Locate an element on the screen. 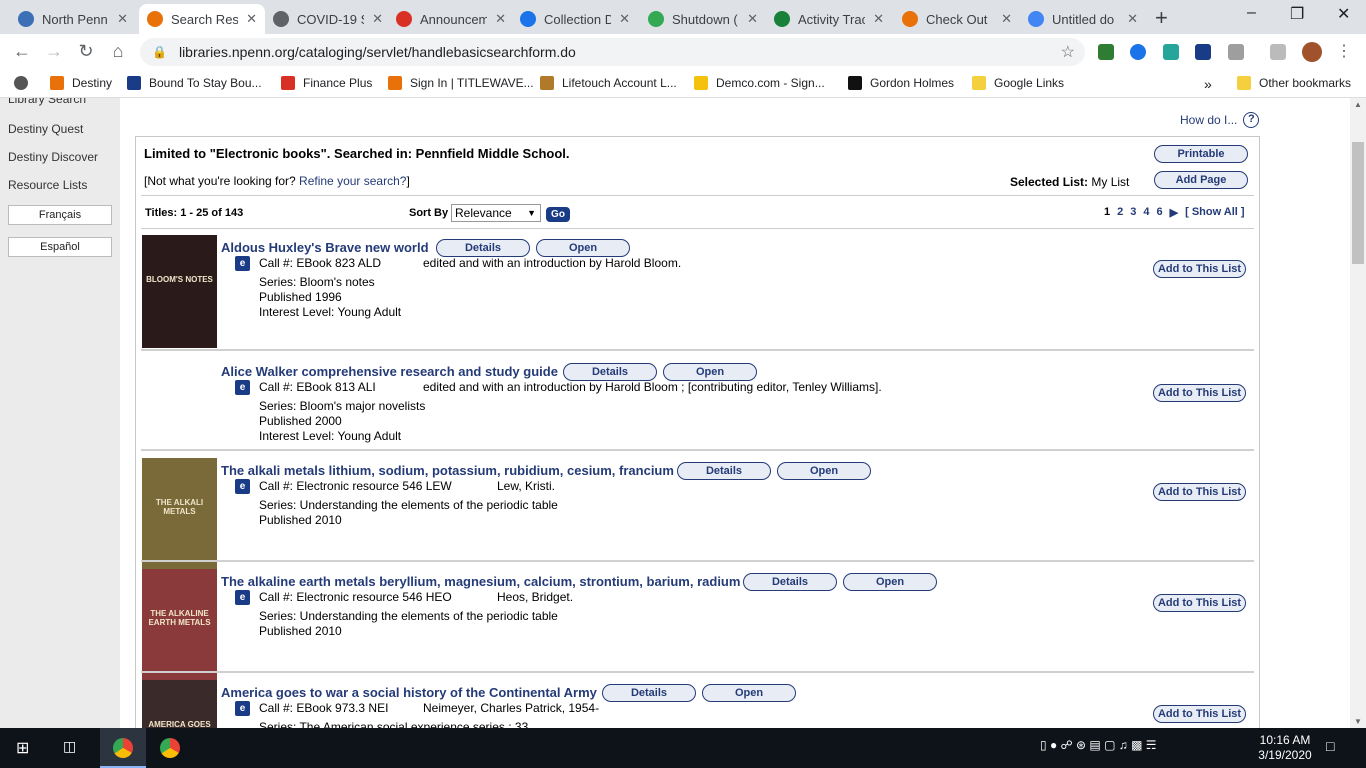  apps-icon is located at coordinates (25, 83).